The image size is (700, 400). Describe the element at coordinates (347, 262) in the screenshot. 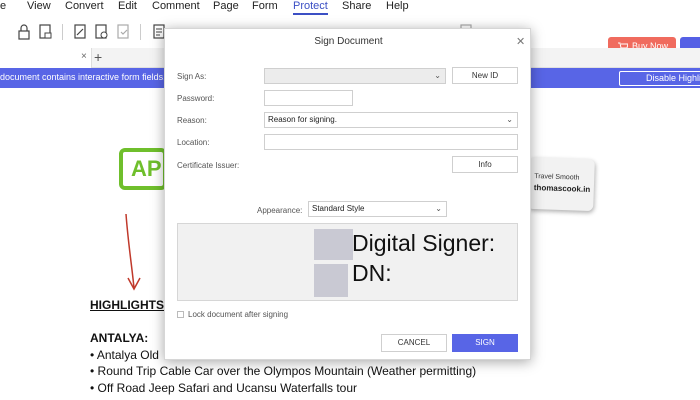

I see `signature-preview: Digital Signer: DN:` at that location.